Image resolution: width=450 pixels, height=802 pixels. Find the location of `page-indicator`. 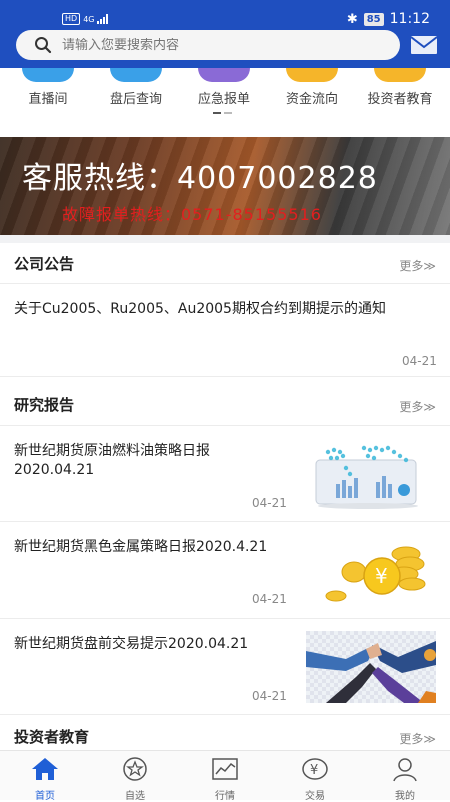

page-indicator is located at coordinates (222, 113).